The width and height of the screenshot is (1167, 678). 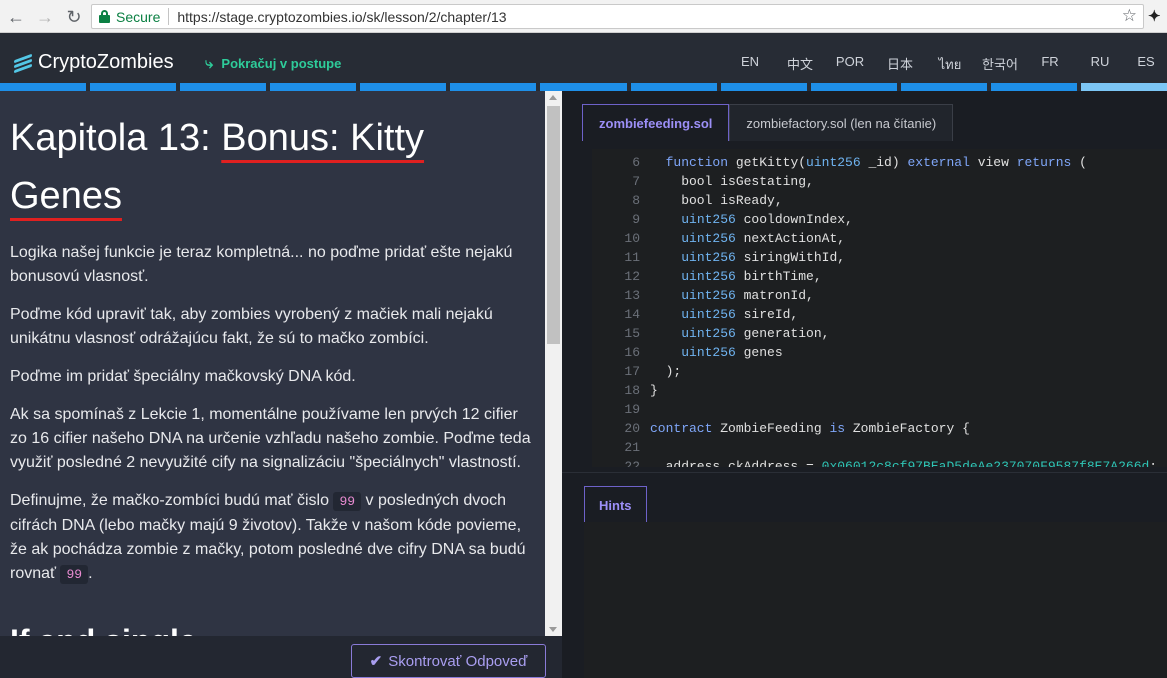 I want to click on chapter-title: Kapitola 13: Bonus: Kitty Genes, so click(x=272, y=167).